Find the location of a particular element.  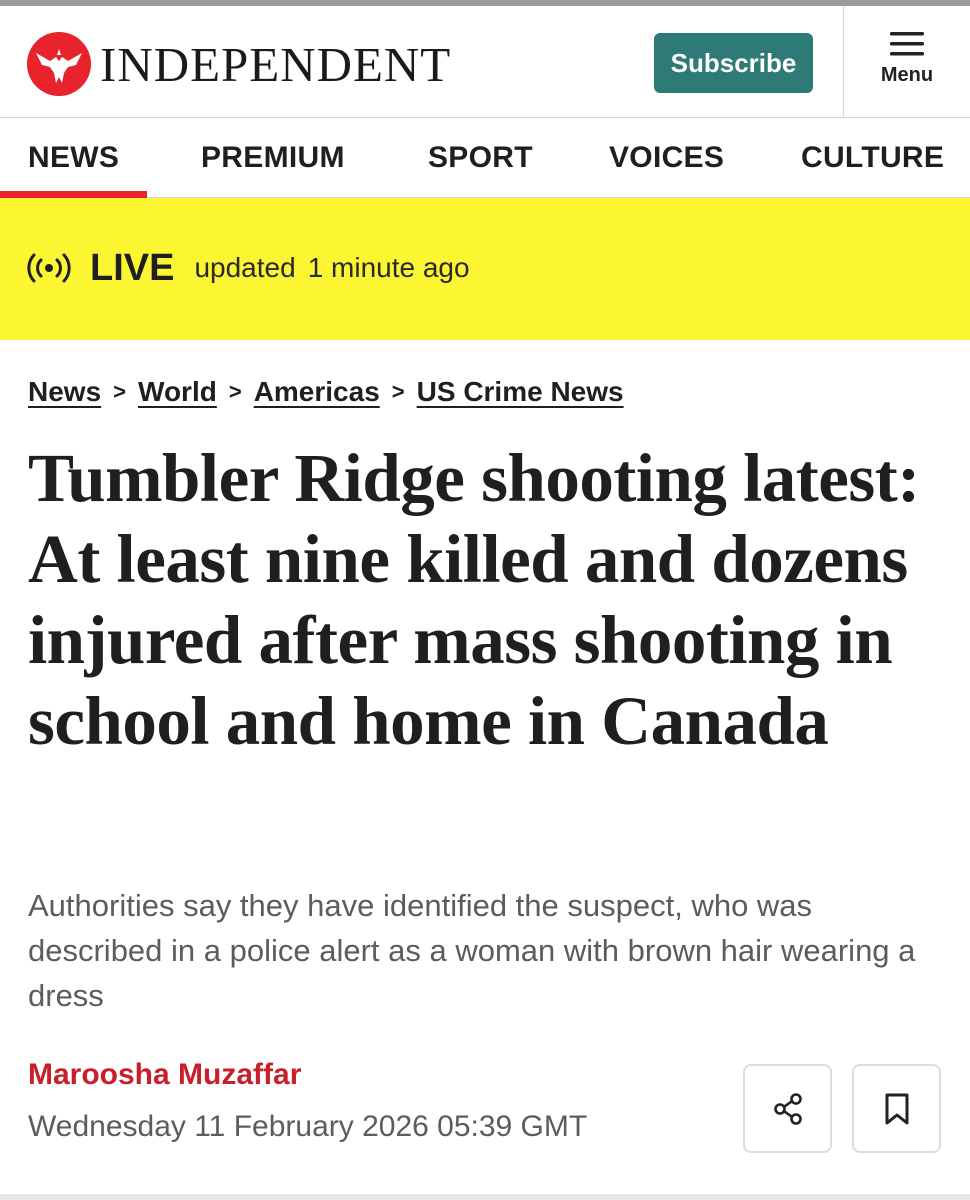

section-nav: NEWS PREMIUM SPORT VOICES CULTURE is located at coordinates (485, 158).